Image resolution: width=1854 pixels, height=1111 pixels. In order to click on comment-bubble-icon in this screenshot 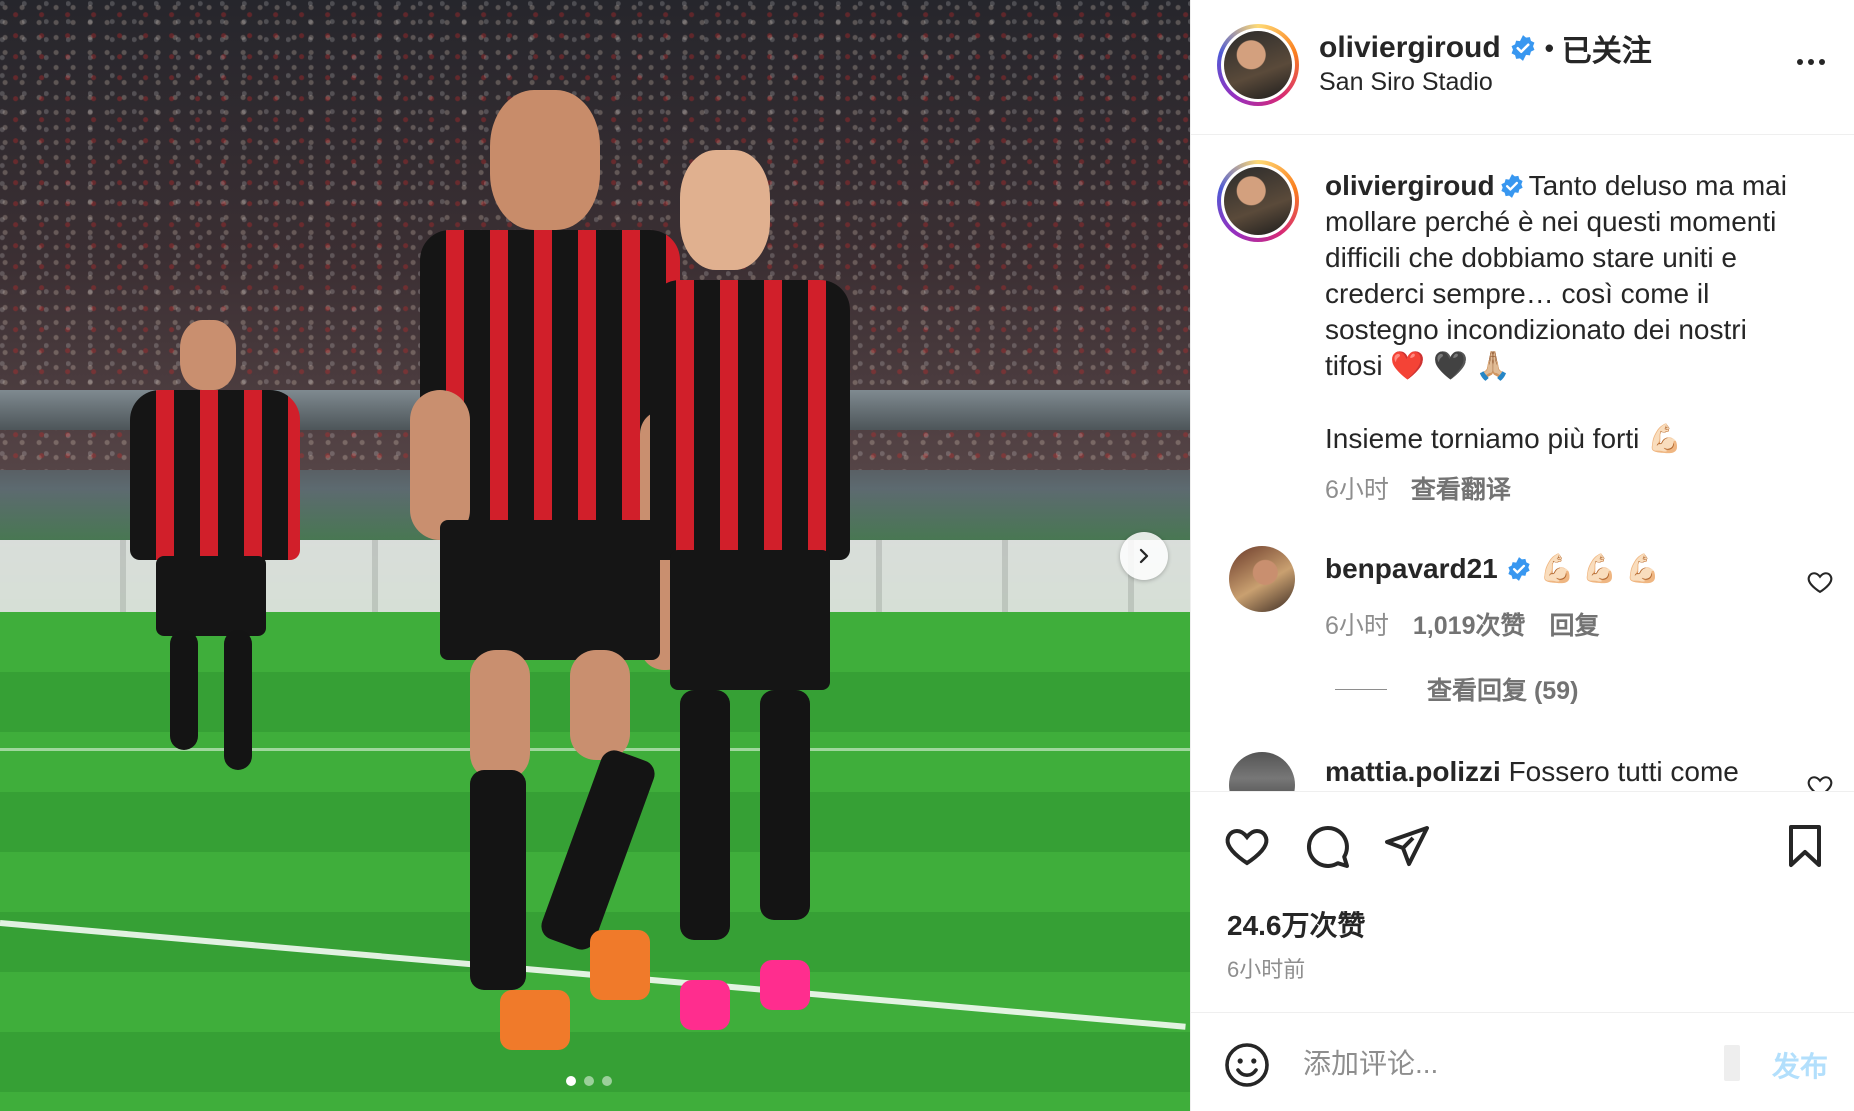, I will do `click(1327, 846)`.